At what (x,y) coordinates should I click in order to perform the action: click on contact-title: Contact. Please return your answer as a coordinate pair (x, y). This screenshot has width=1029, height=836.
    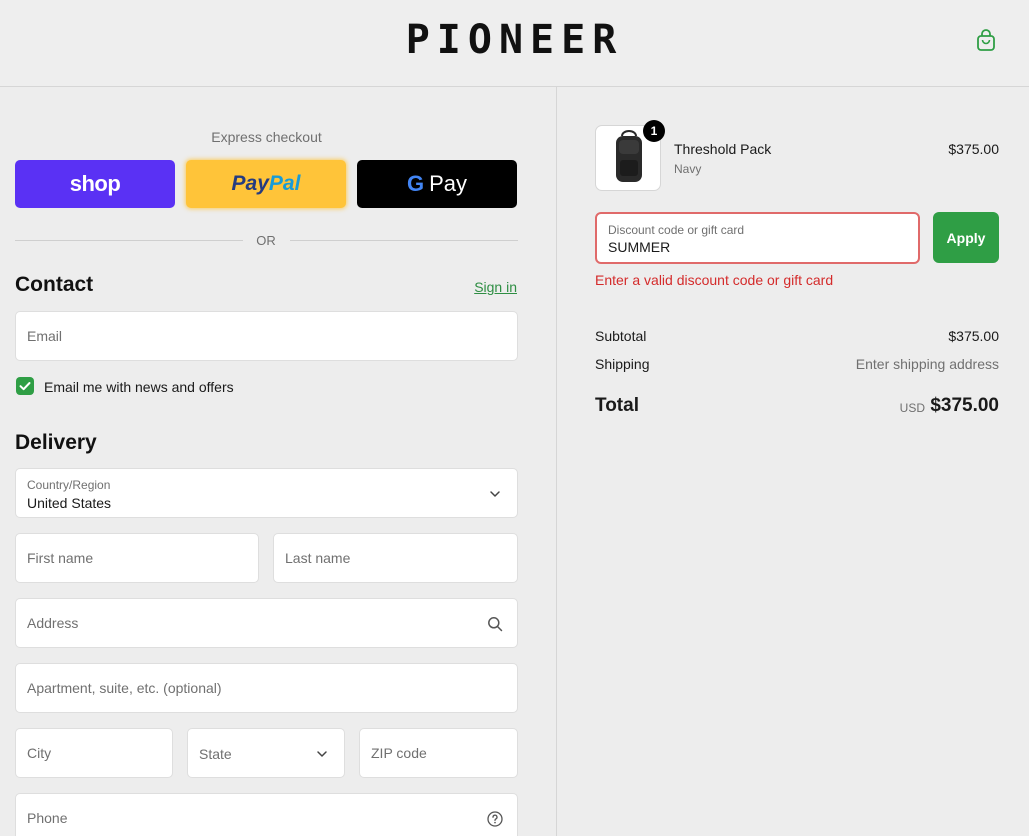
    Looking at the image, I should click on (54, 284).